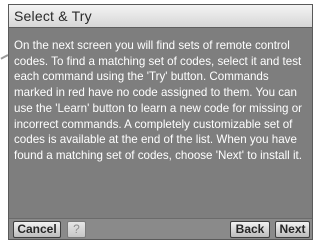  Describe the element at coordinates (292, 229) in the screenshot. I see `next-button: Next` at that location.